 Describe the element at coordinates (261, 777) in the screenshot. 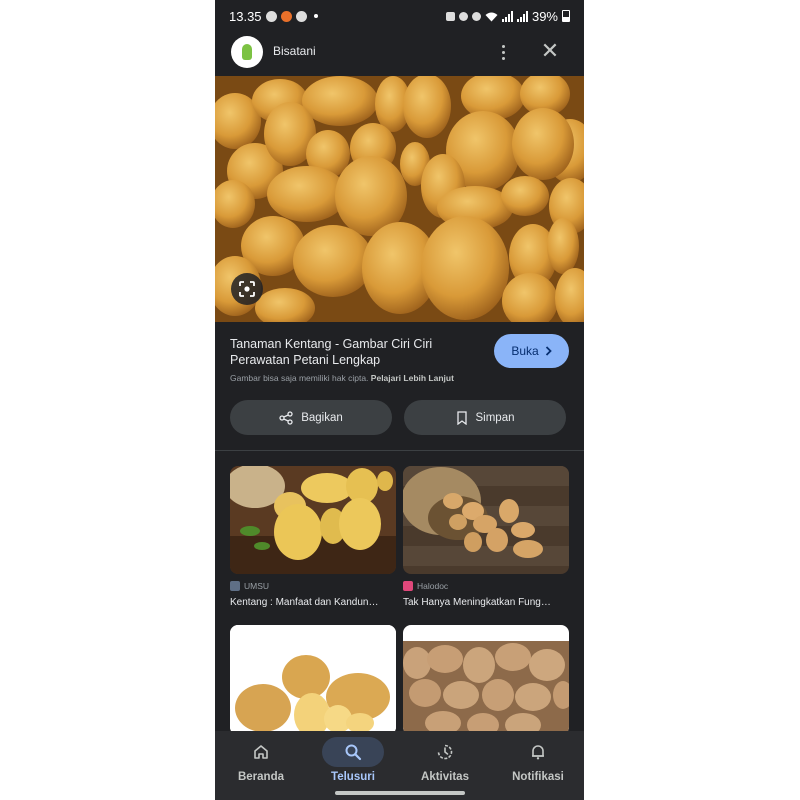

I see `nav-home-label: Beranda` at that location.